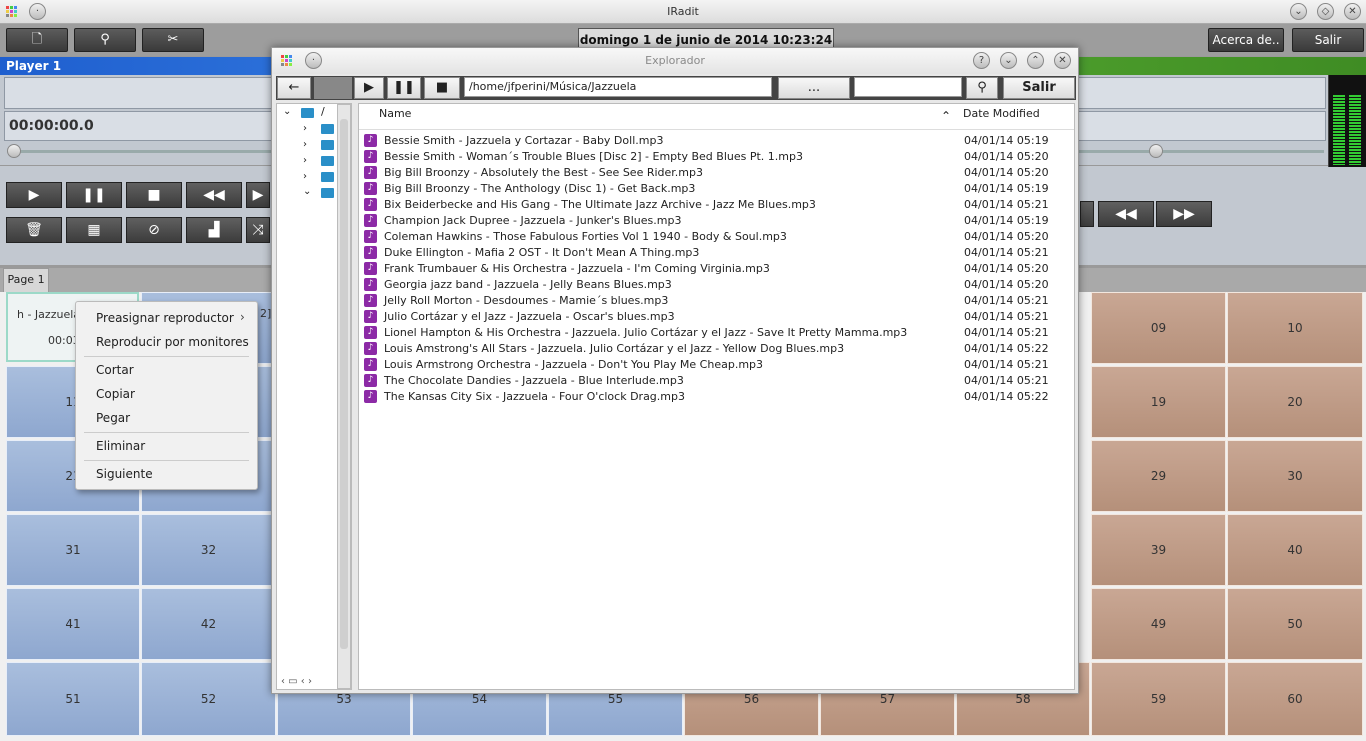 The image size is (1366, 741). Describe the element at coordinates (1001, 113) in the screenshot. I see `column-date: Date Modified` at that location.